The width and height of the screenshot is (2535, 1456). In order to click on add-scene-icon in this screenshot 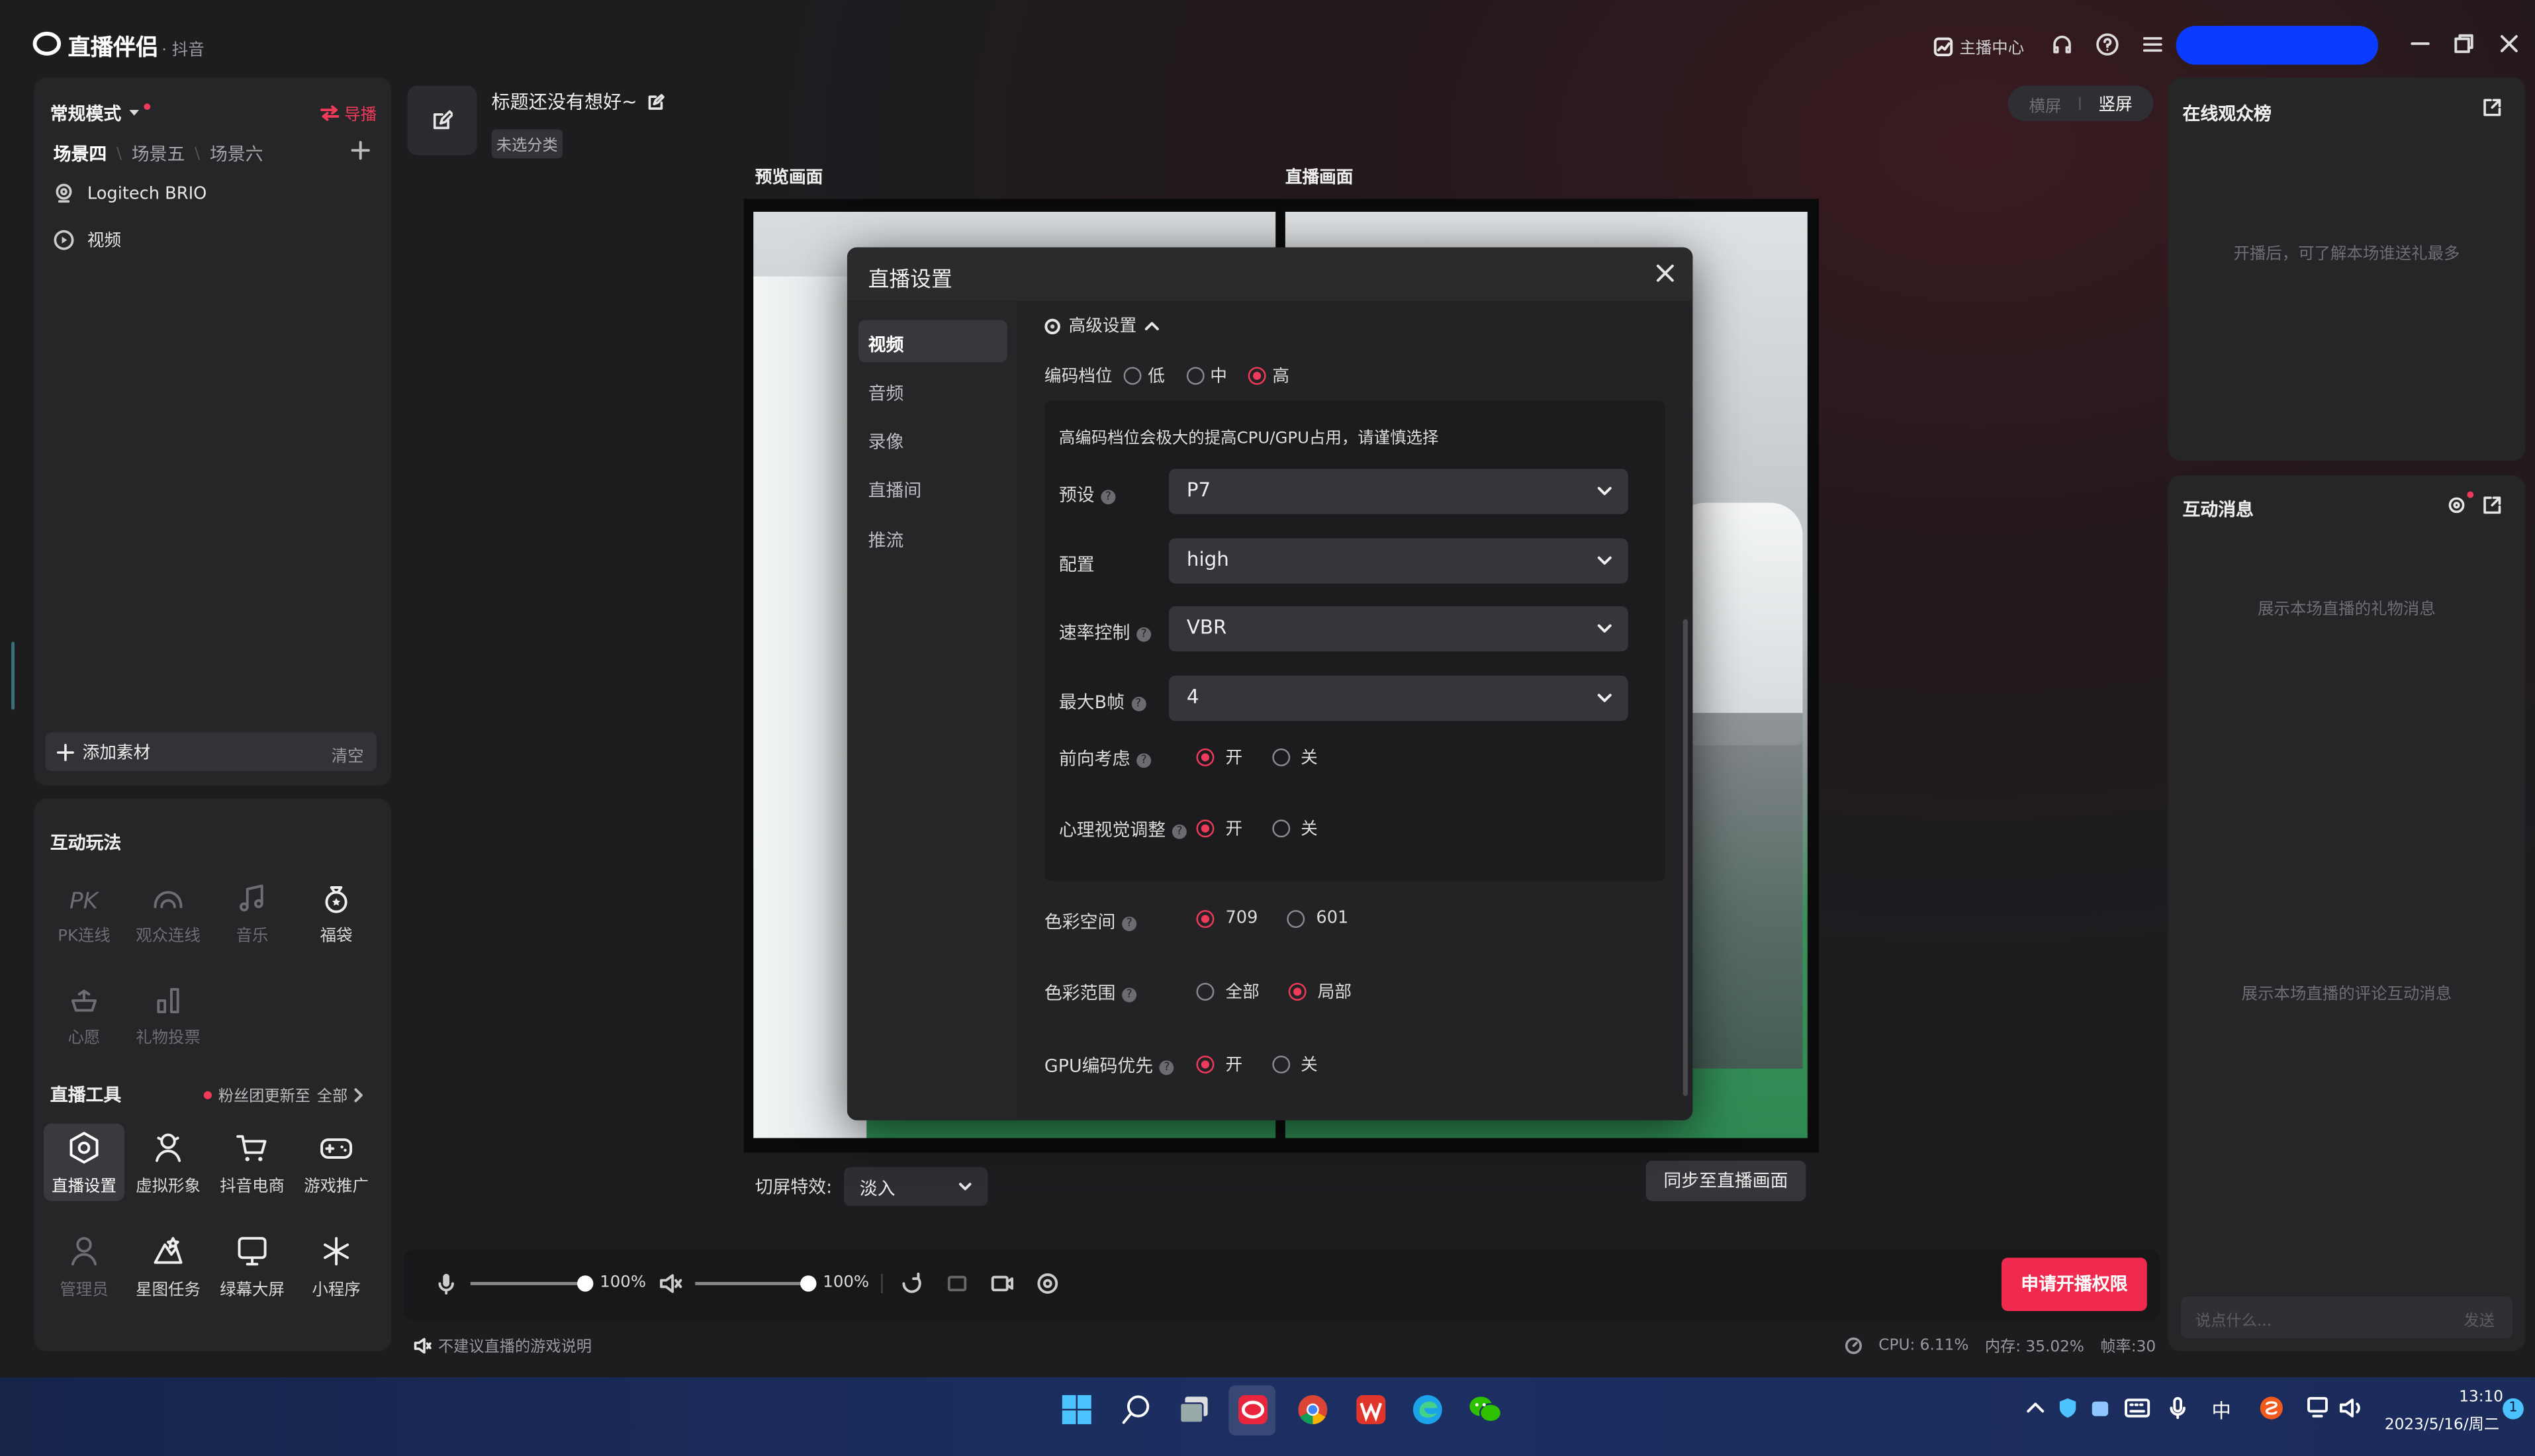, I will do `click(360, 150)`.